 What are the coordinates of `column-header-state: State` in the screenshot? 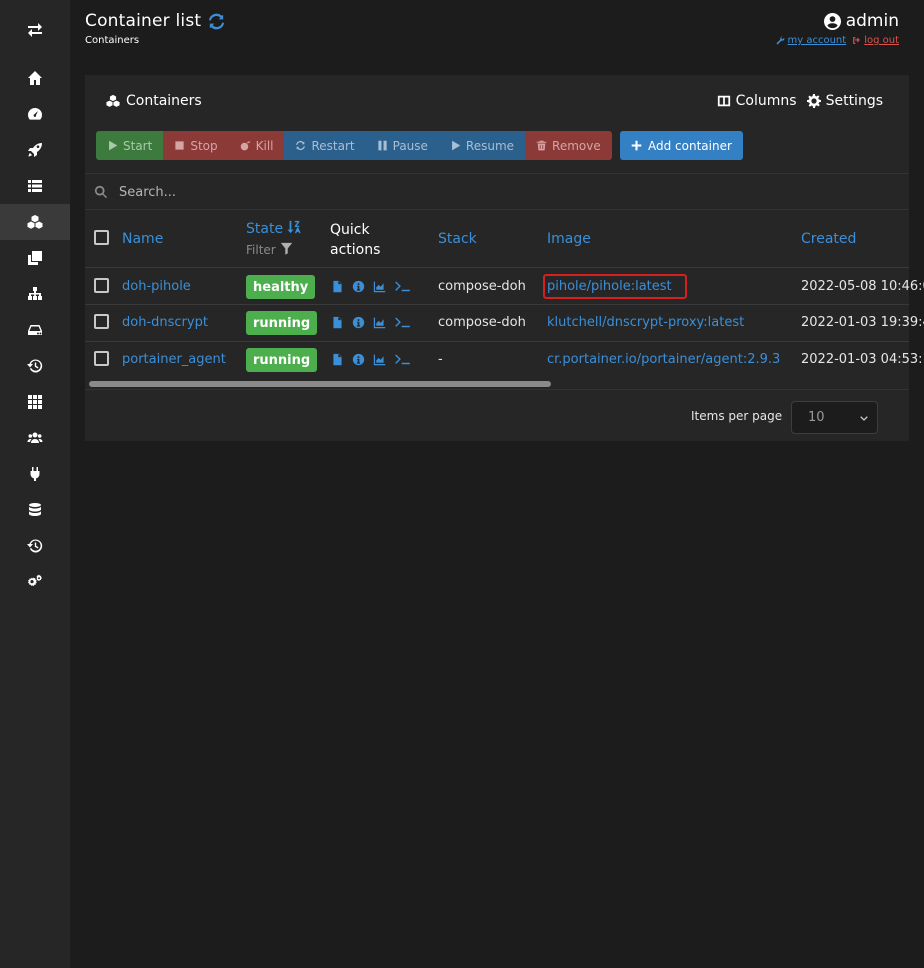 It's located at (273, 229).